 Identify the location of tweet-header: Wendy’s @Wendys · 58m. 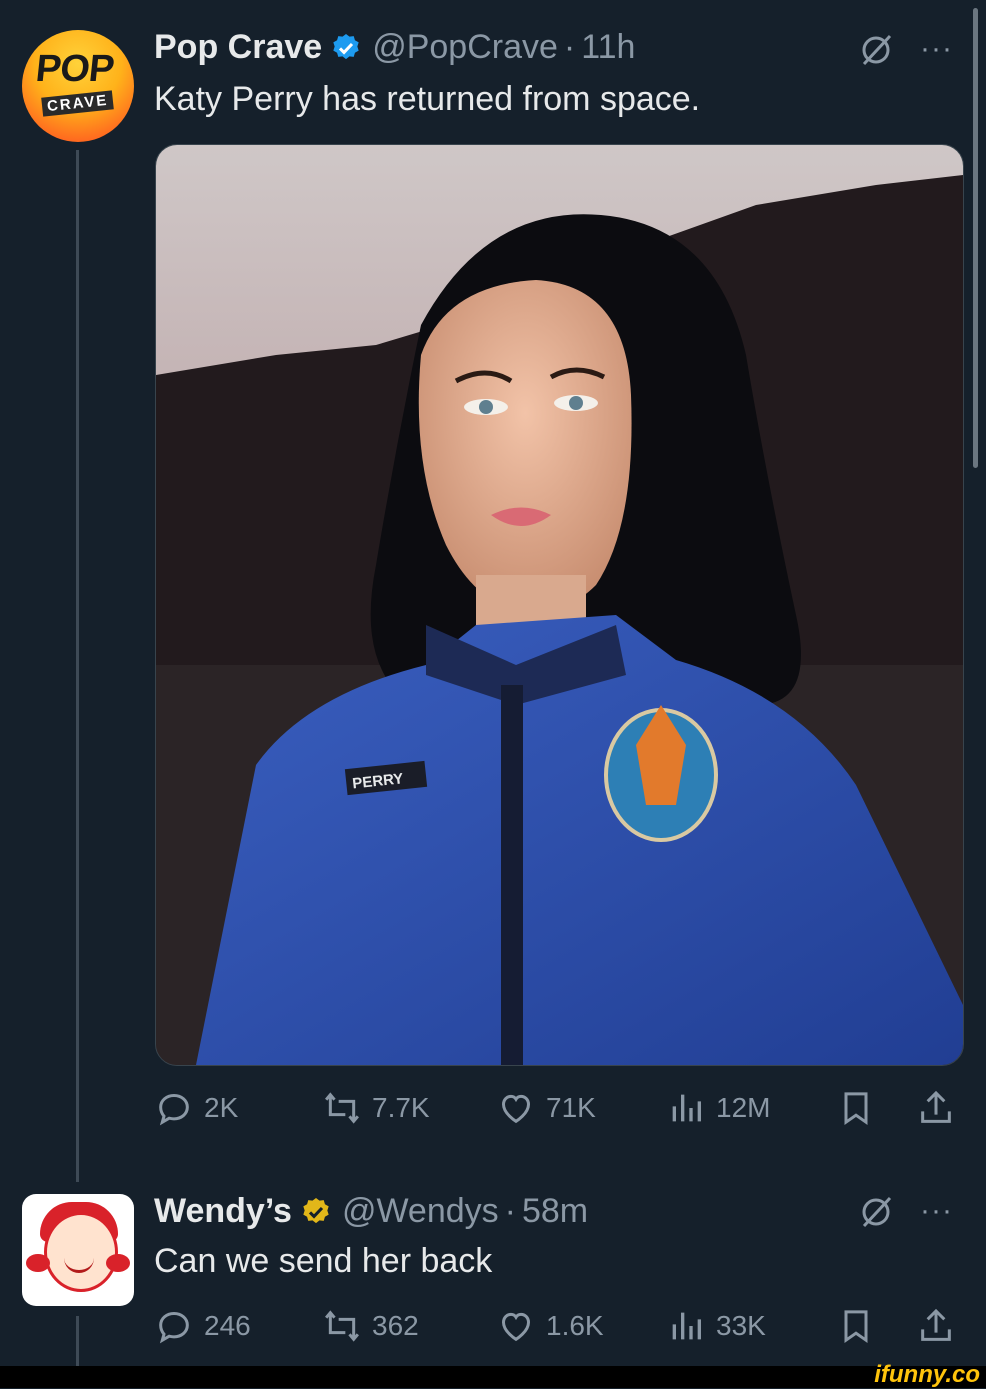
(371, 1211).